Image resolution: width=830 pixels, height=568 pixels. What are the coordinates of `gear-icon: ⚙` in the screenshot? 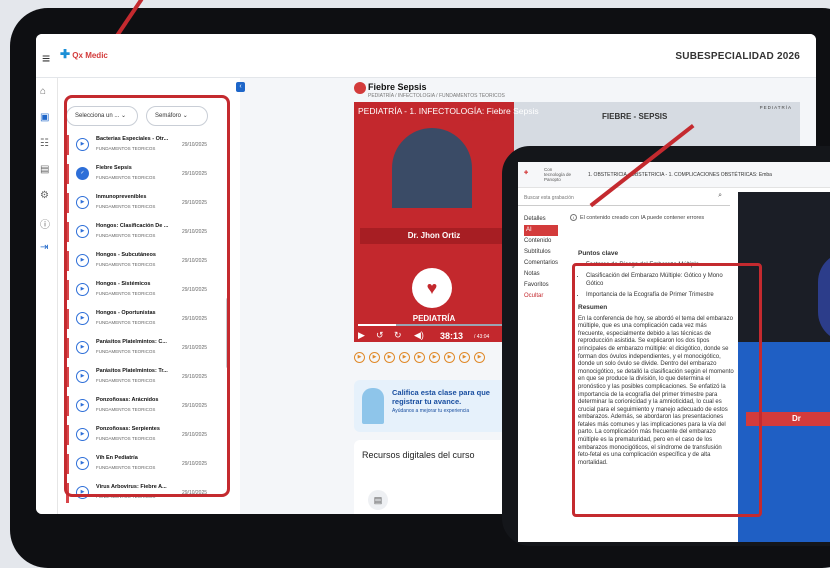 It's located at (44, 195).